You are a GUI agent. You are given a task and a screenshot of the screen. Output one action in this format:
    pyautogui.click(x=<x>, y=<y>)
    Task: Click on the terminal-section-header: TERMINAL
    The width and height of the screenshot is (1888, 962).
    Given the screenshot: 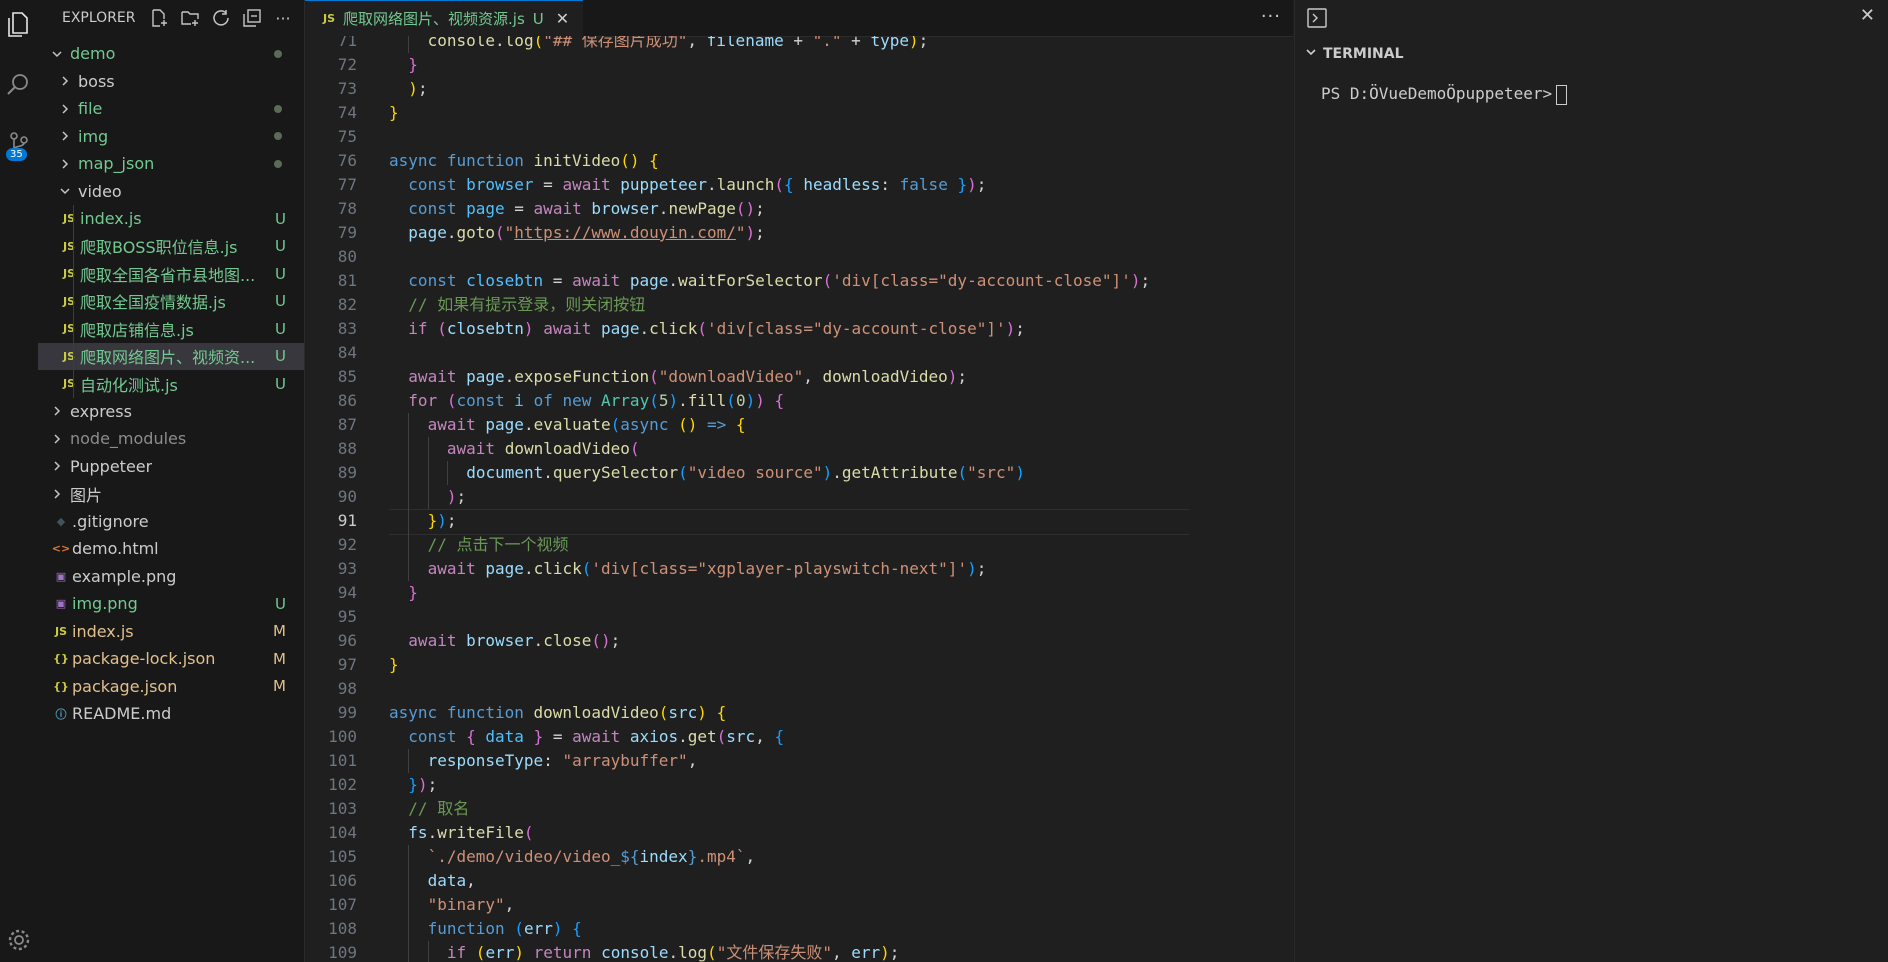 What is the action you would take?
    pyautogui.click(x=1591, y=54)
    